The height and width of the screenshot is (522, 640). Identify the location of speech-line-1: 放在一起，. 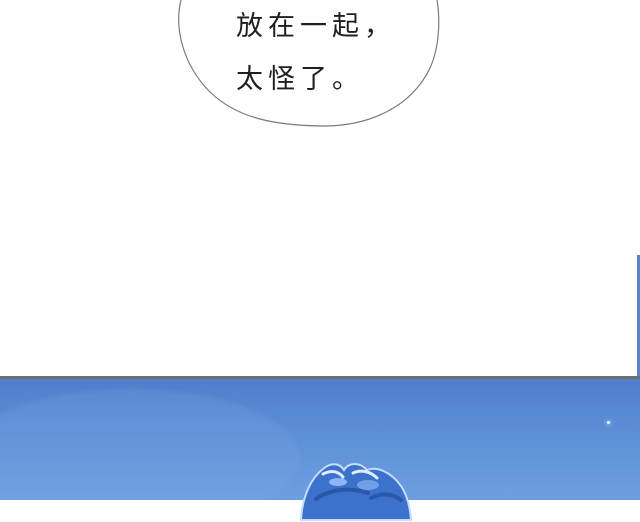
(316, 26).